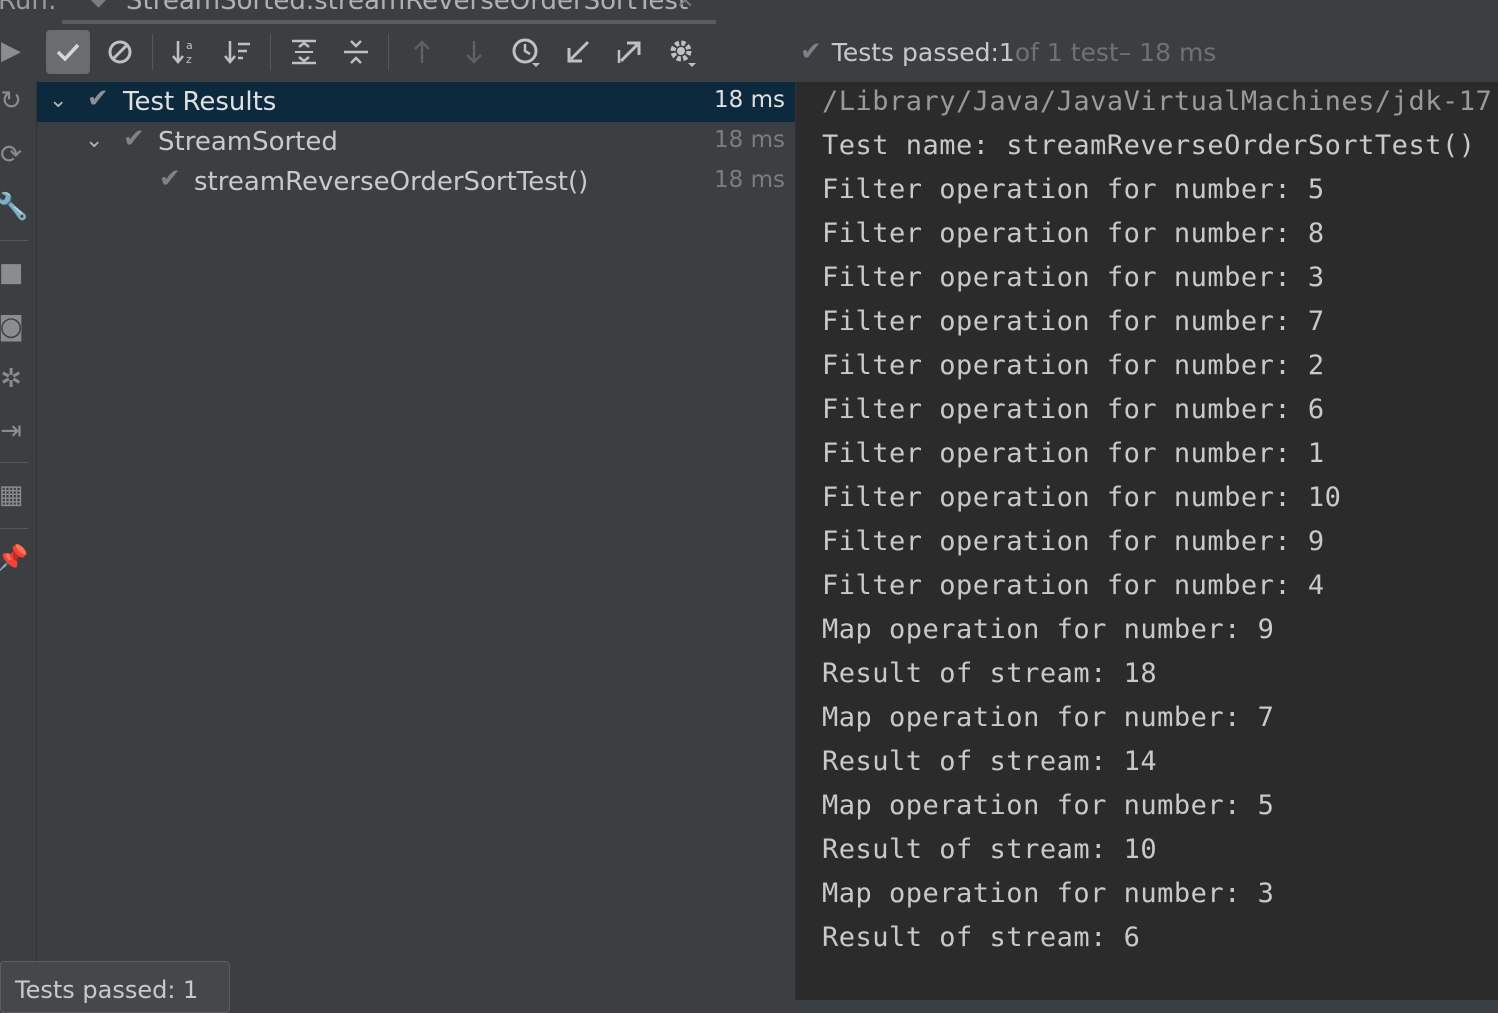 The height and width of the screenshot is (1013, 1498). Describe the element at coordinates (1157, 101) in the screenshot. I see `console-line: /Library/Java/JavaVirtualMachines/jdk-17` at that location.